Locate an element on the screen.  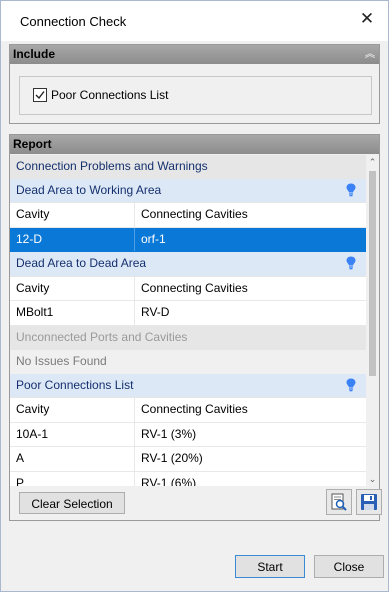
table-row: P RV-1 (6%) is located at coordinates (188, 479).